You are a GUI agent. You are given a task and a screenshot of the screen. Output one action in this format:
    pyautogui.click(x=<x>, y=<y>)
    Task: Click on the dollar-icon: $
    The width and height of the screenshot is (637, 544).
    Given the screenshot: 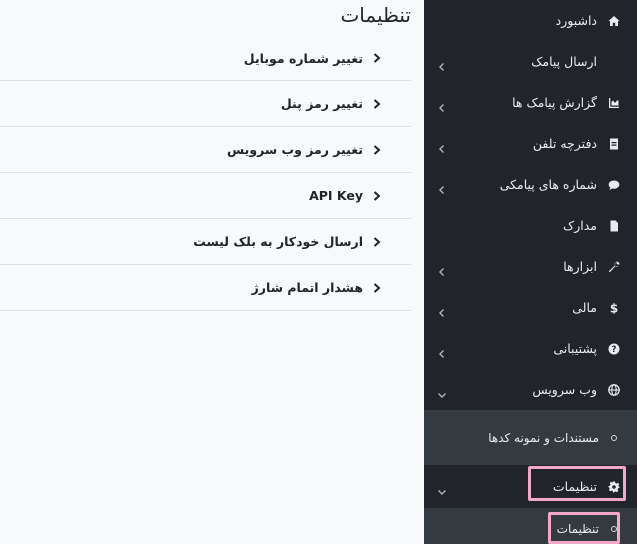 What is the action you would take?
    pyautogui.click(x=614, y=308)
    